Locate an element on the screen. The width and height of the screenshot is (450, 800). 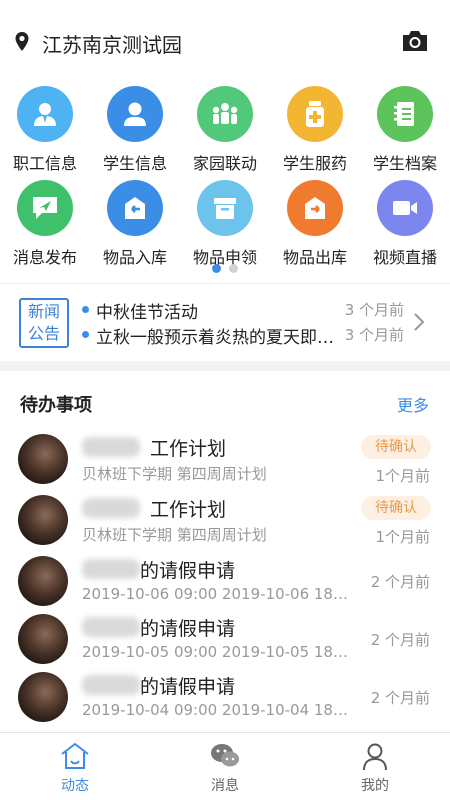
grid-item-medicine: 学生服药 is located at coordinates (315, 131).